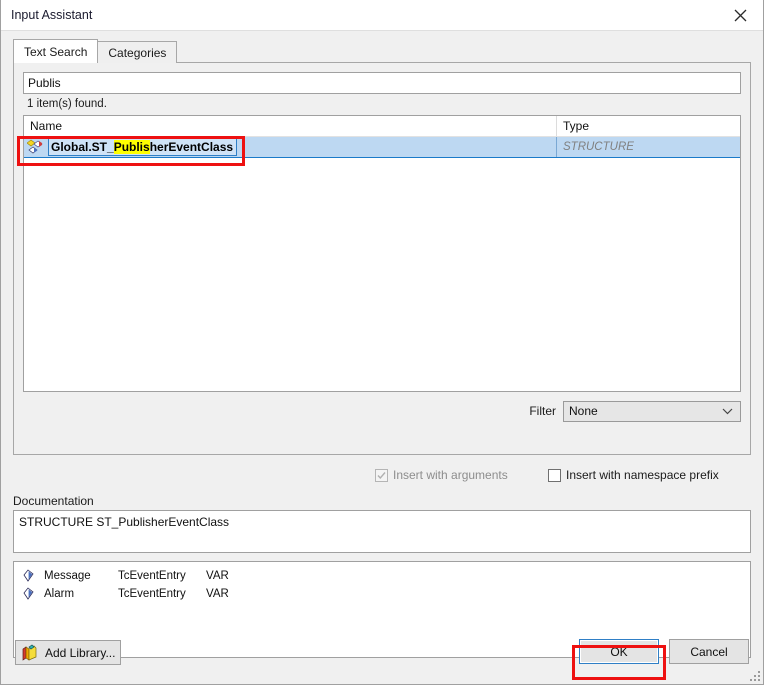  Describe the element at coordinates (388, 51) in the screenshot. I see `tab-strip: Text Search Categories` at that location.